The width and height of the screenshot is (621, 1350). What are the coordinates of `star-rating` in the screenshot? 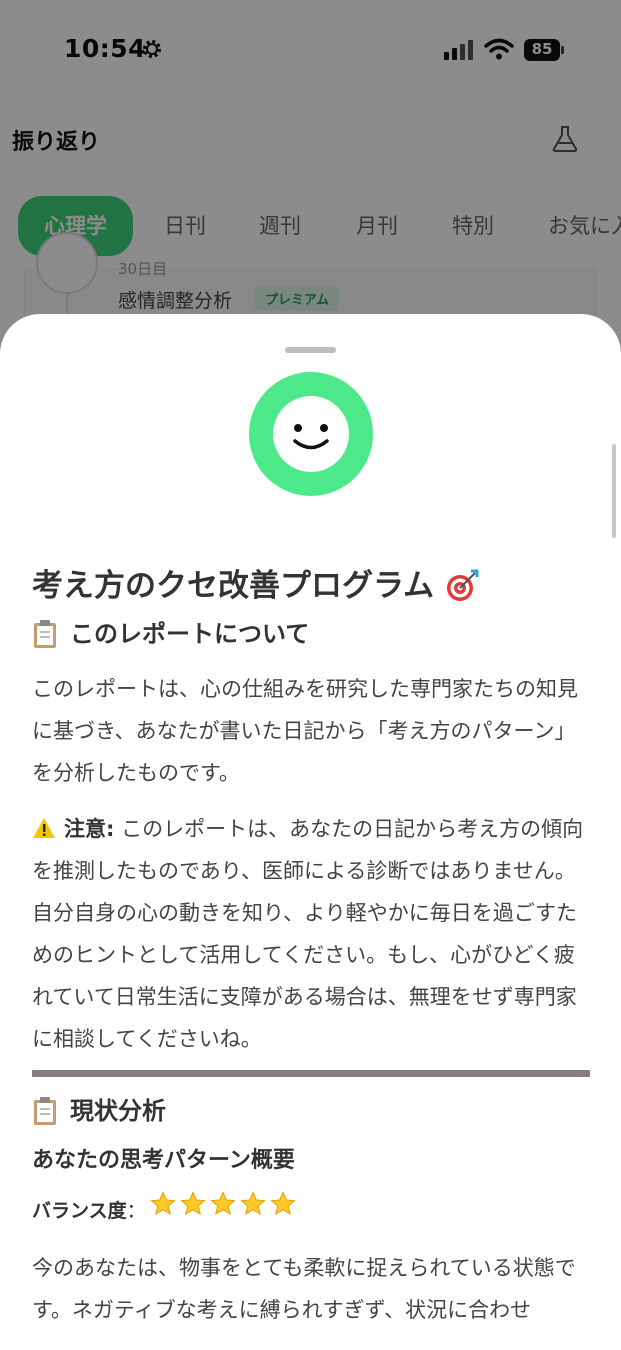 It's located at (224, 1211).